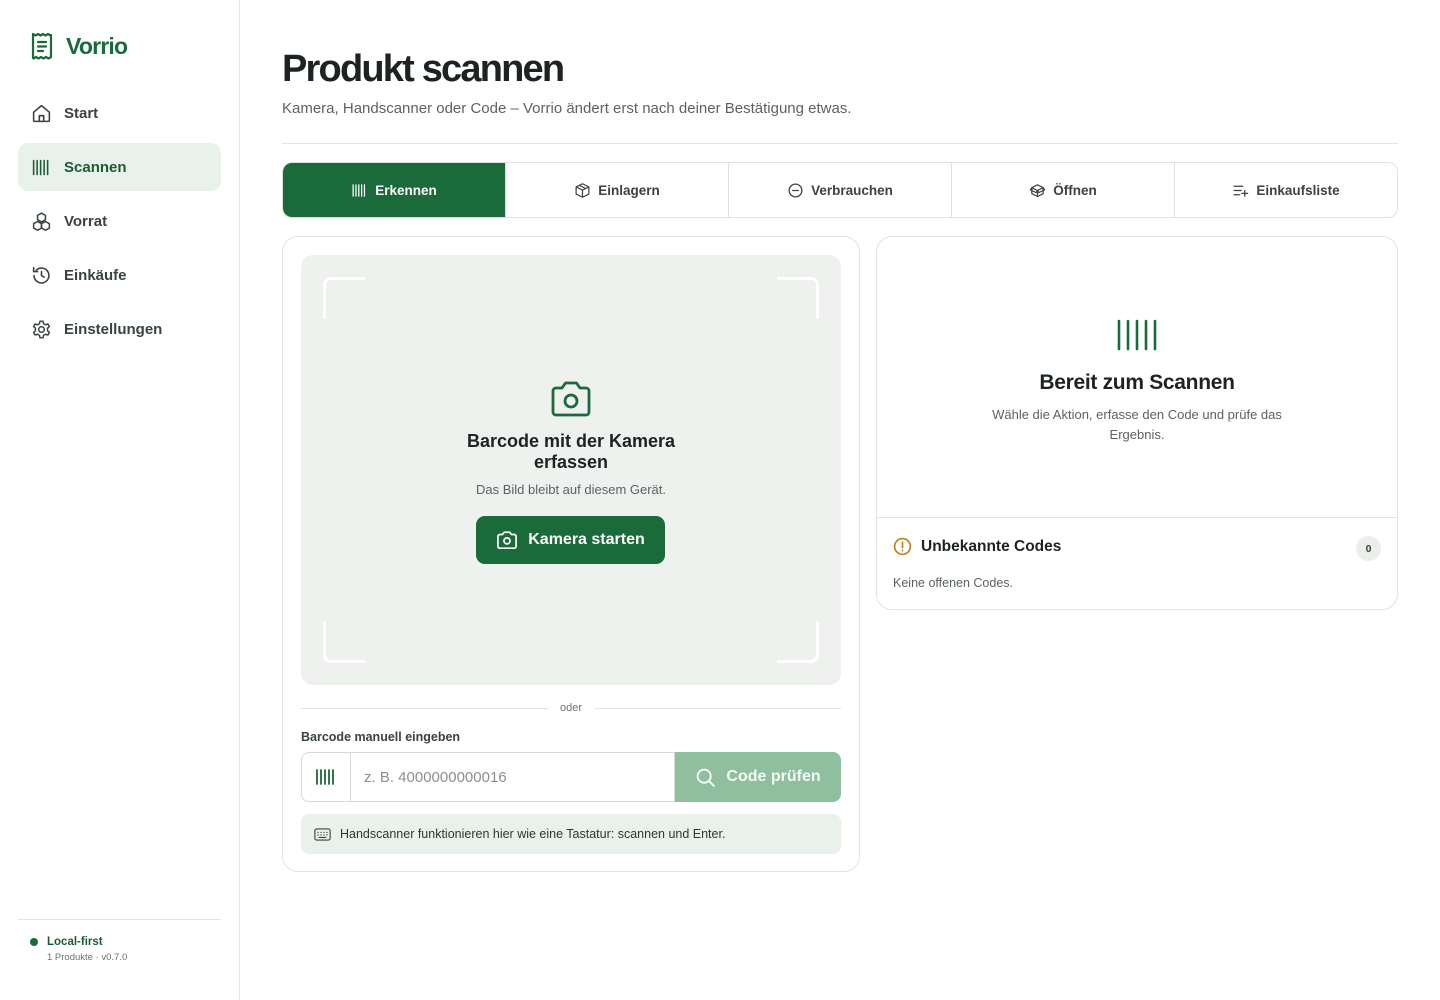 Image resolution: width=1440 pixels, height=1000 pixels. I want to click on status-meta: 1 Produkte · v0.7.0, so click(87, 957).